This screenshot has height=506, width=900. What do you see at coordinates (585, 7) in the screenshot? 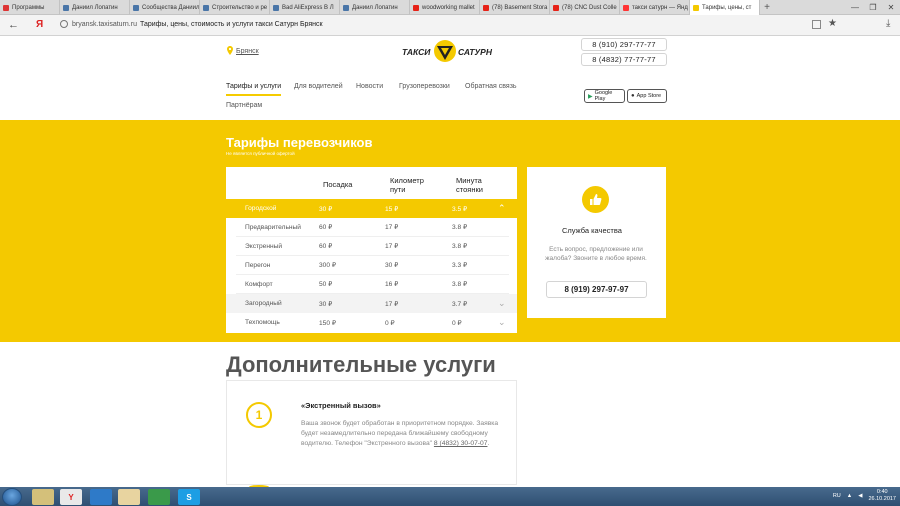
I see `browser-tab: (78) CNC Dust Colle` at bounding box center [585, 7].